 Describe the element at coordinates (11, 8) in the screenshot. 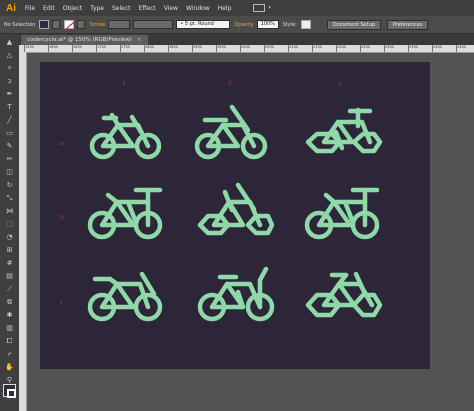

I see `illustrator-logo: Ai` at that location.